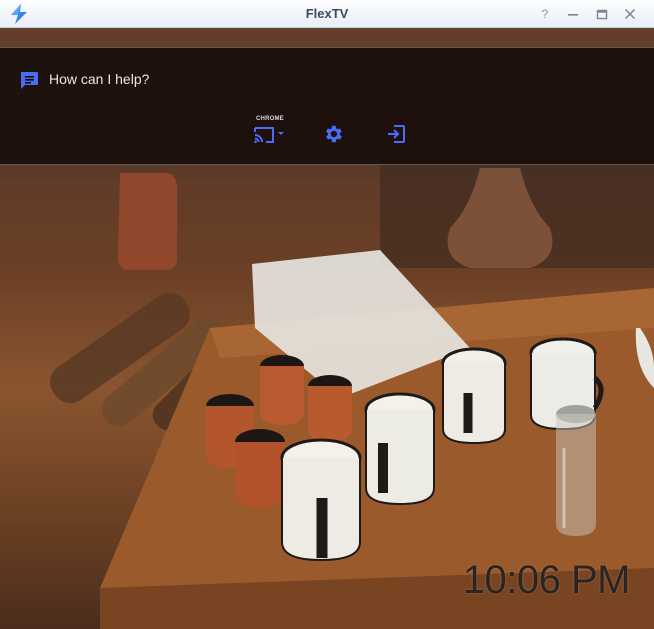 The width and height of the screenshot is (654, 629). I want to click on maximize-button, so click(602, 14).